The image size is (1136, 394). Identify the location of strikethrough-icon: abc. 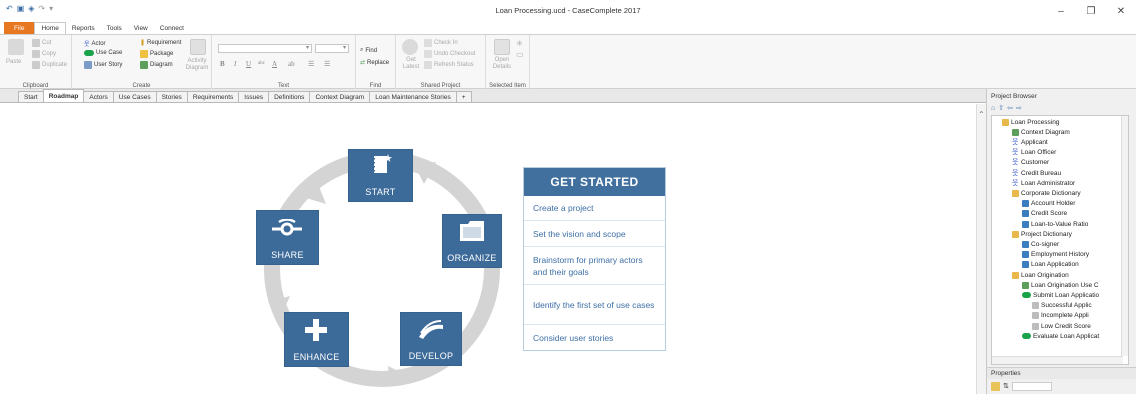
(261, 63).